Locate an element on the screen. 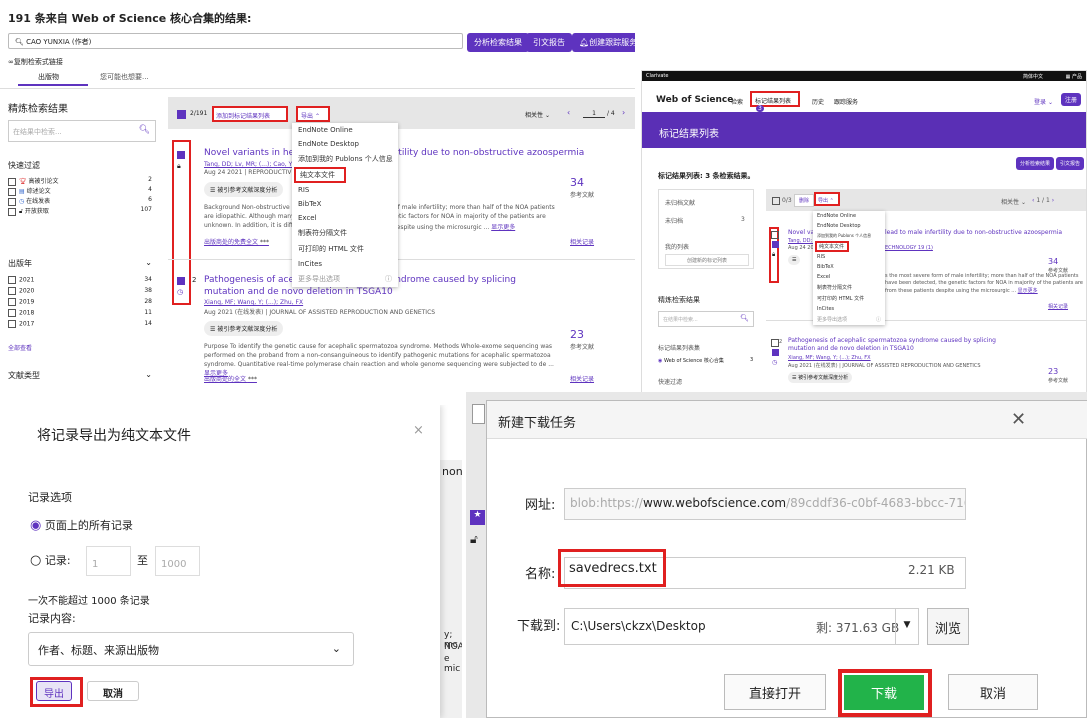 This screenshot has height=718, width=1087. open-directly-button: 直接打开 is located at coordinates (775, 692).